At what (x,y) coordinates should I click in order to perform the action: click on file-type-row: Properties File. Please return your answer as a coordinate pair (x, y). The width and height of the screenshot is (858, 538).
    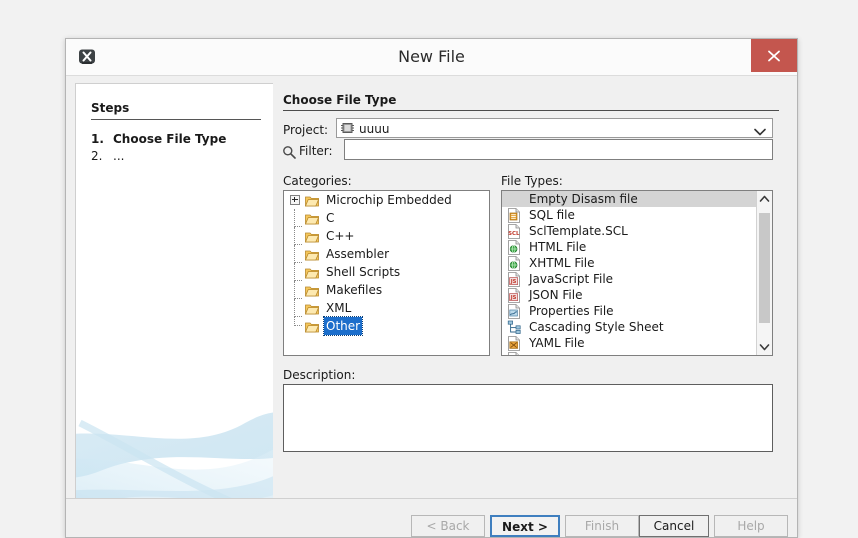
    Looking at the image, I should click on (629, 311).